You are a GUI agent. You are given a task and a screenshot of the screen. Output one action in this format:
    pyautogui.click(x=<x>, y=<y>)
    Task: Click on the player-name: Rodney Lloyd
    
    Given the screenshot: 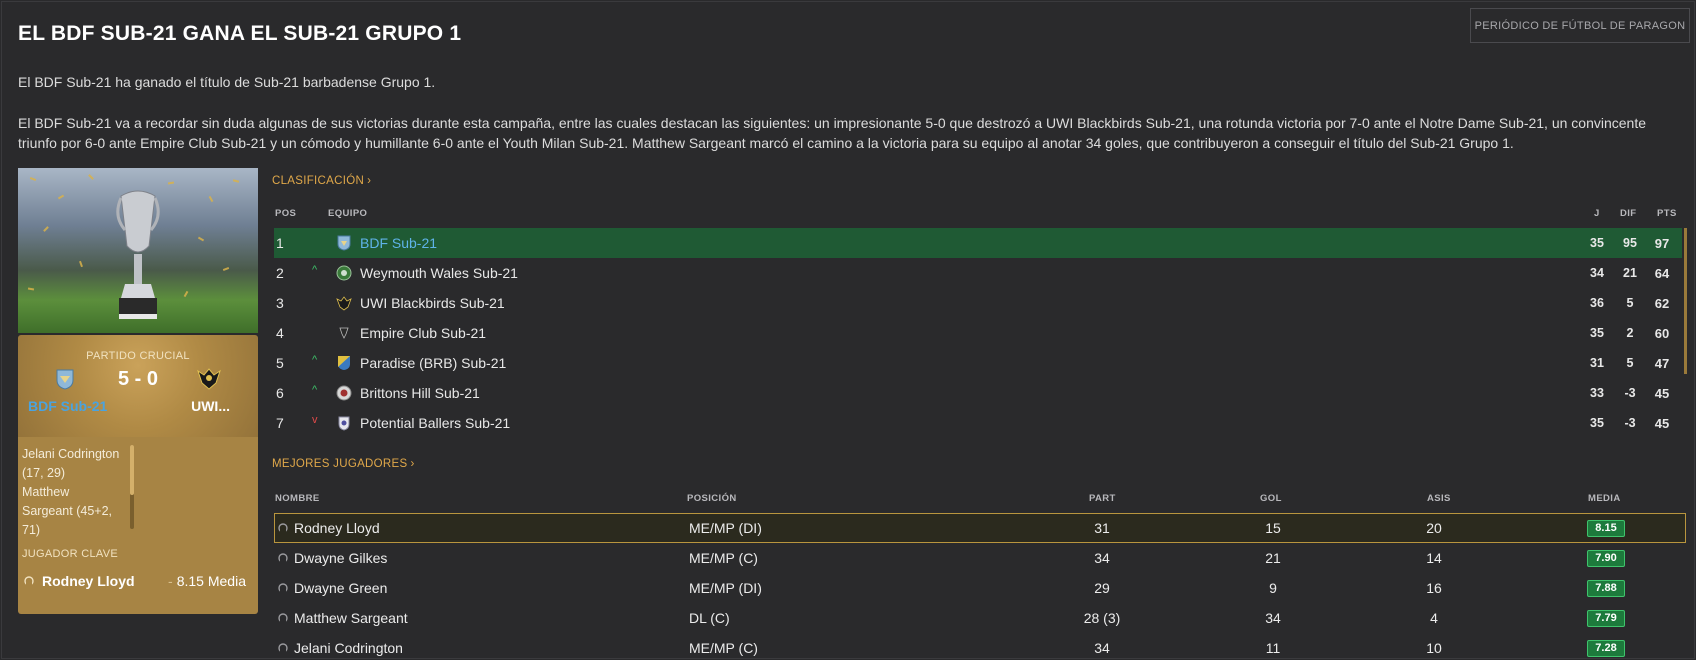 What is the action you would take?
    pyautogui.click(x=337, y=528)
    